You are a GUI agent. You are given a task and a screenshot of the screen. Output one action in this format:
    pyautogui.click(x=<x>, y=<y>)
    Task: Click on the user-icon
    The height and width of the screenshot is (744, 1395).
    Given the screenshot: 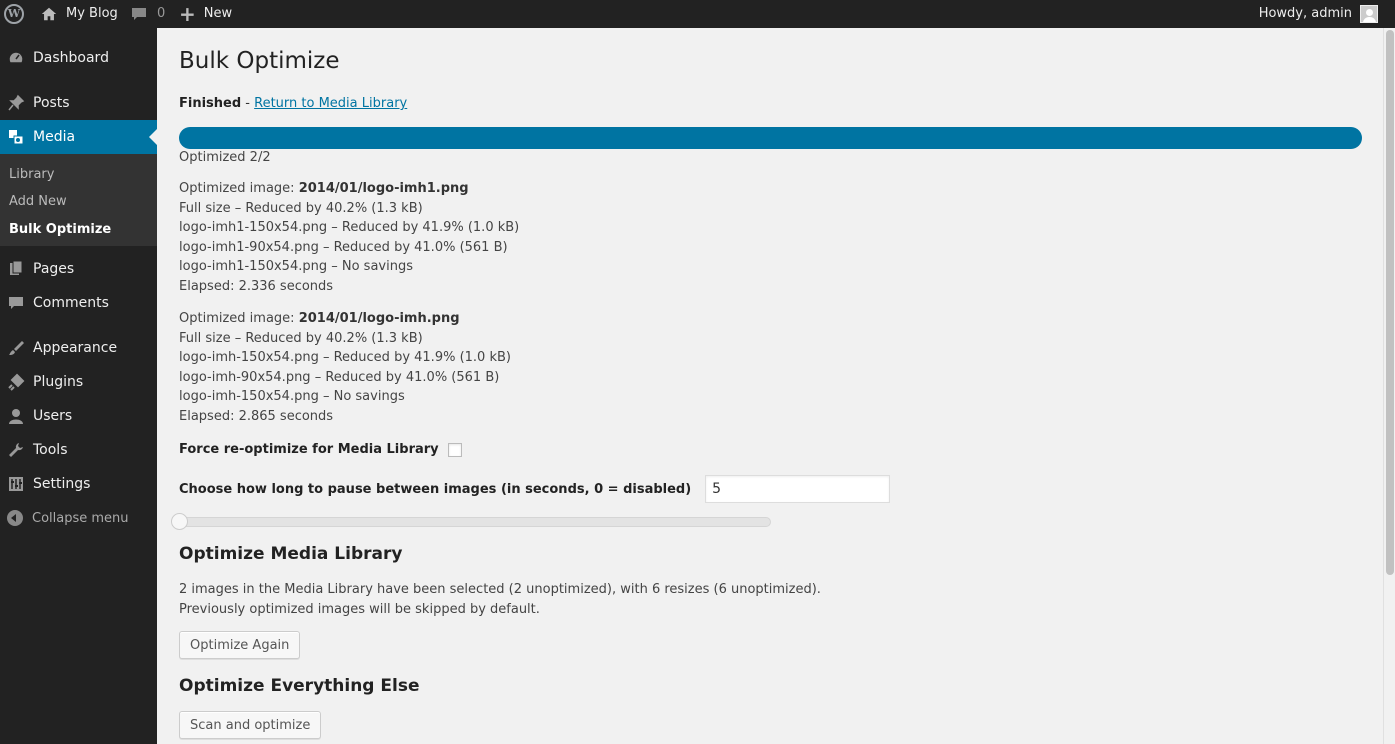 What is the action you would take?
    pyautogui.click(x=16, y=416)
    